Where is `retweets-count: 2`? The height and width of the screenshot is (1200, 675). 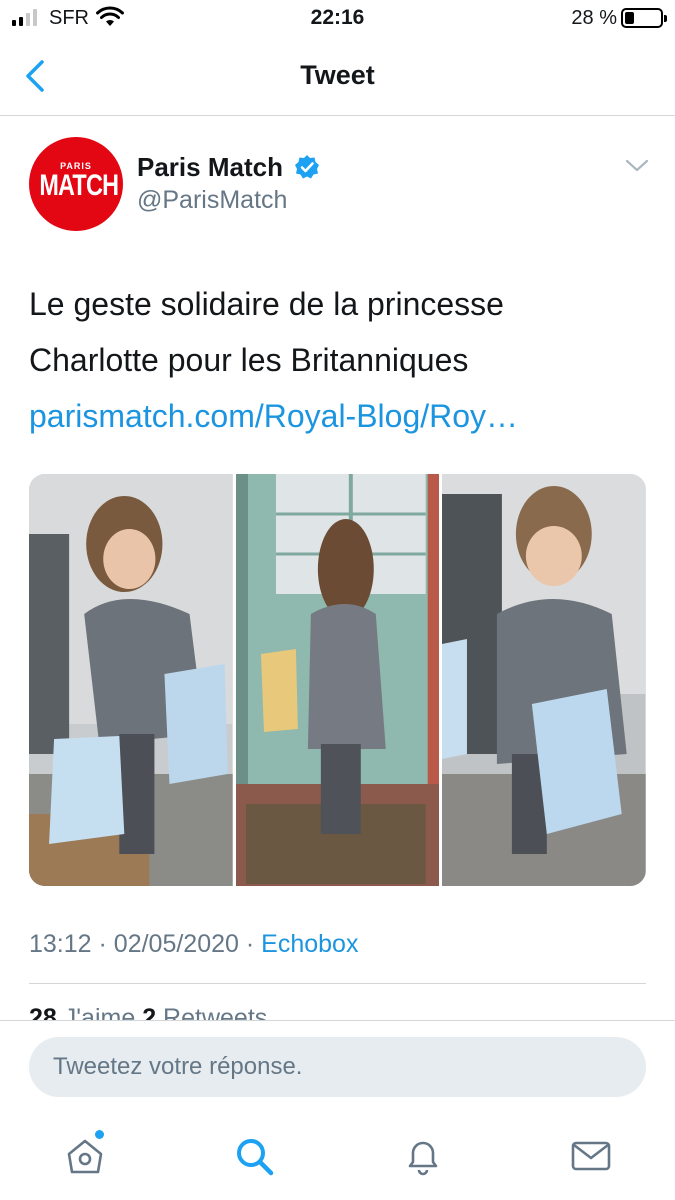 retweets-count: 2 is located at coordinates (149, 1012).